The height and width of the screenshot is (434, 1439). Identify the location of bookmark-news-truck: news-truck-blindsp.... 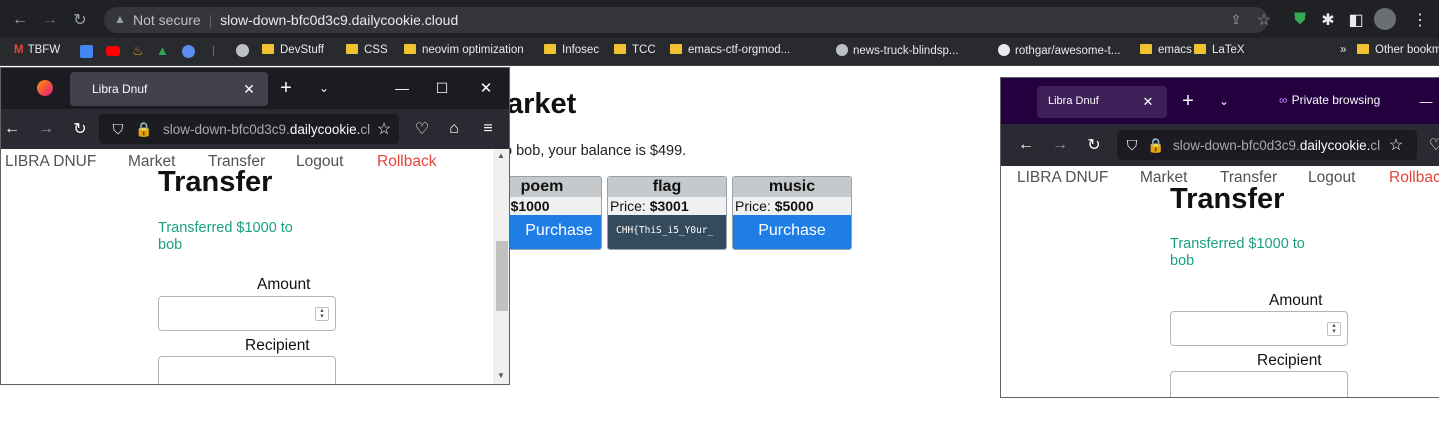
(897, 50).